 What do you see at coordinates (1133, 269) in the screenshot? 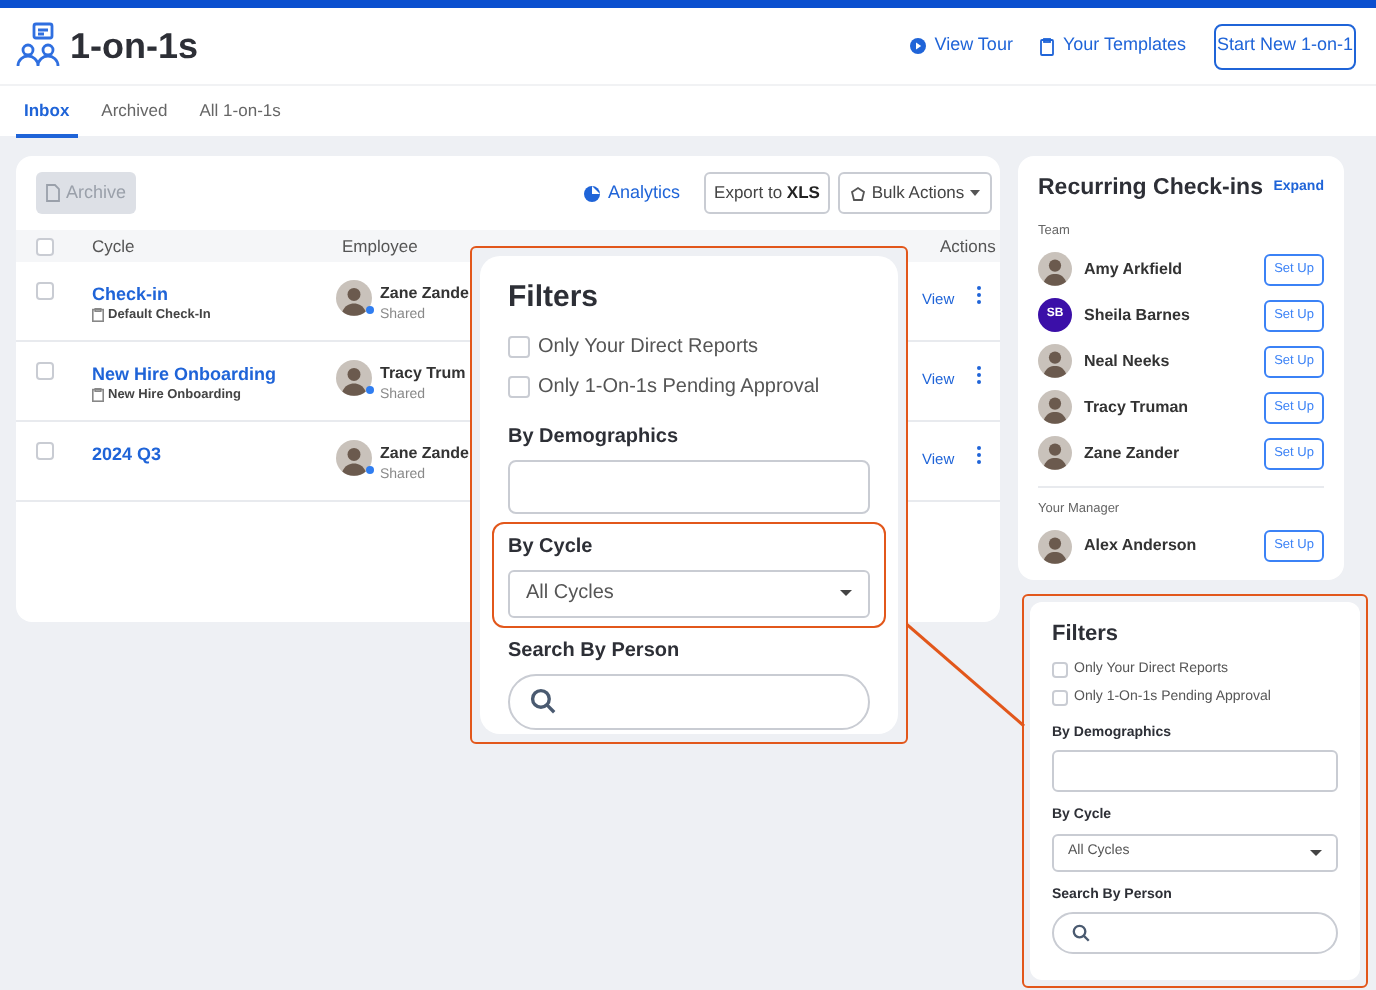
I see `person-name: Amy Arkfield` at bounding box center [1133, 269].